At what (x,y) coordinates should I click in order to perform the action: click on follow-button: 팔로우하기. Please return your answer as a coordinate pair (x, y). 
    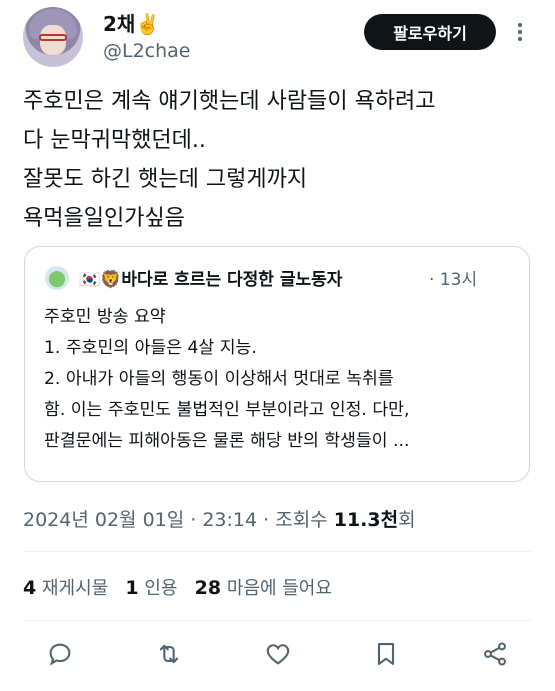
    Looking at the image, I should click on (430, 32).